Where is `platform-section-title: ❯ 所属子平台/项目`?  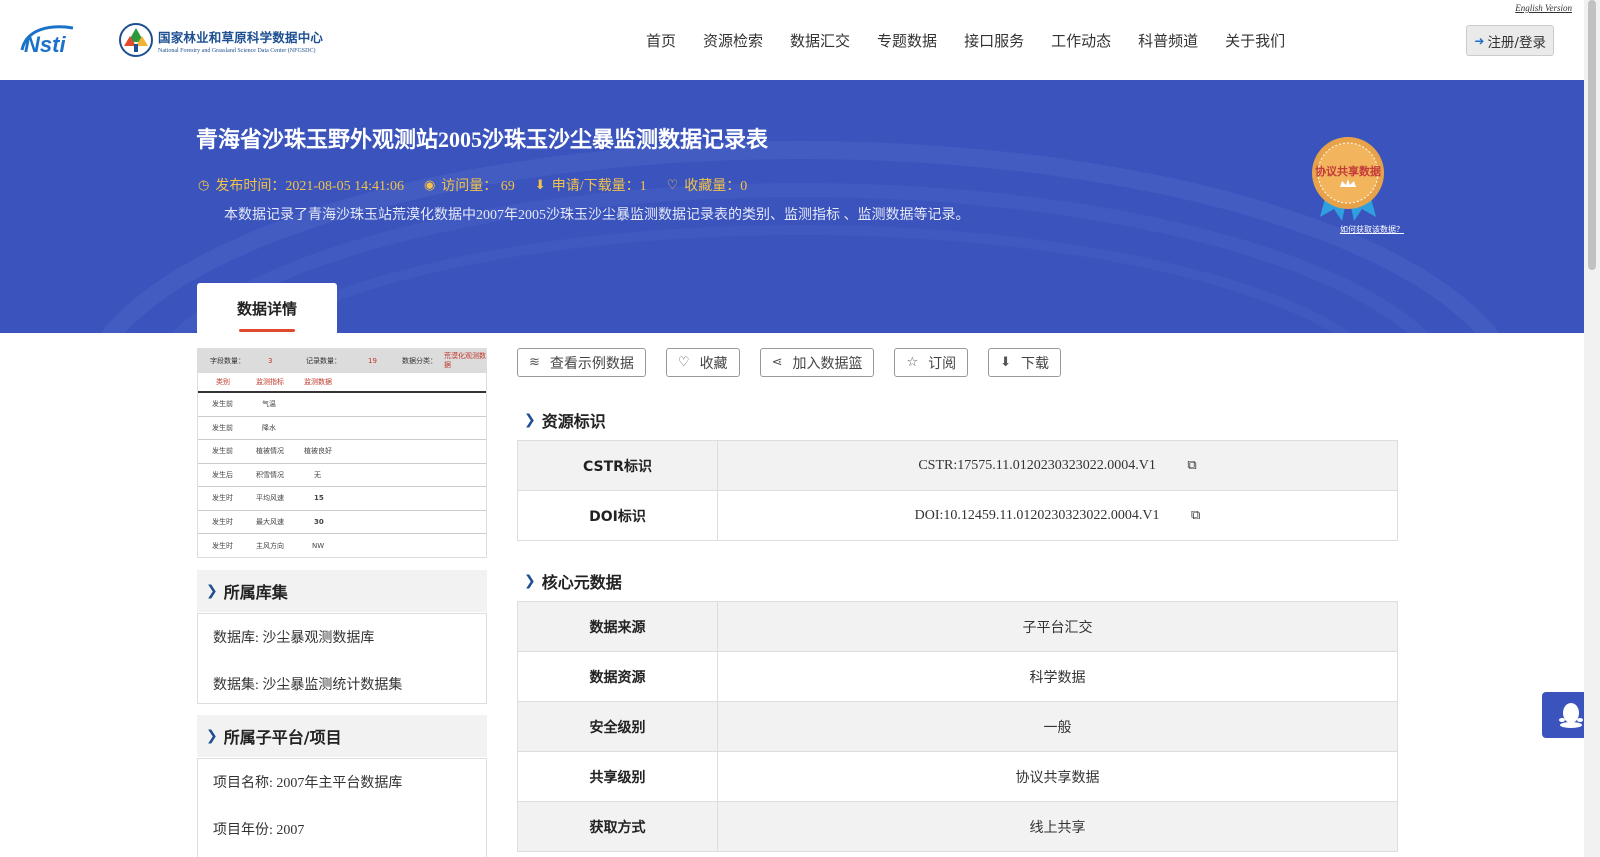 platform-section-title: ❯ 所属子平台/项目 is located at coordinates (342, 736).